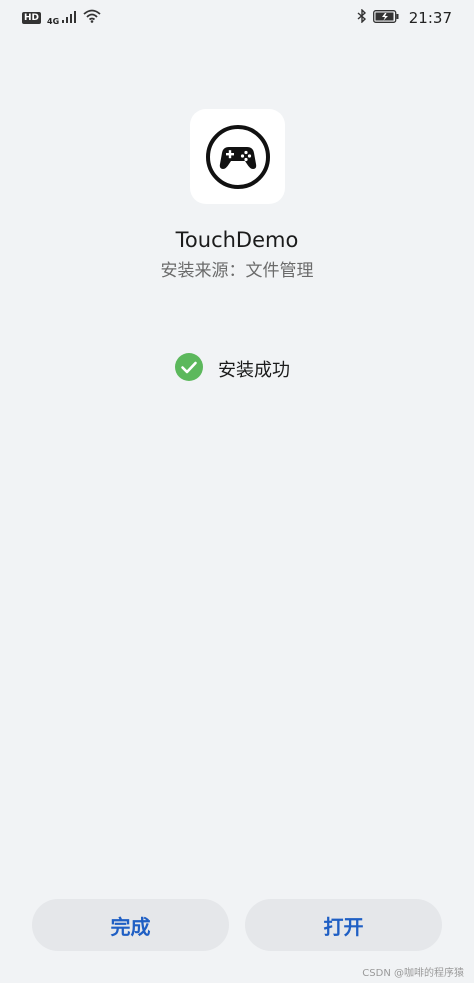 This screenshot has height=983, width=474. I want to click on battery-charging-icon, so click(385, 18).